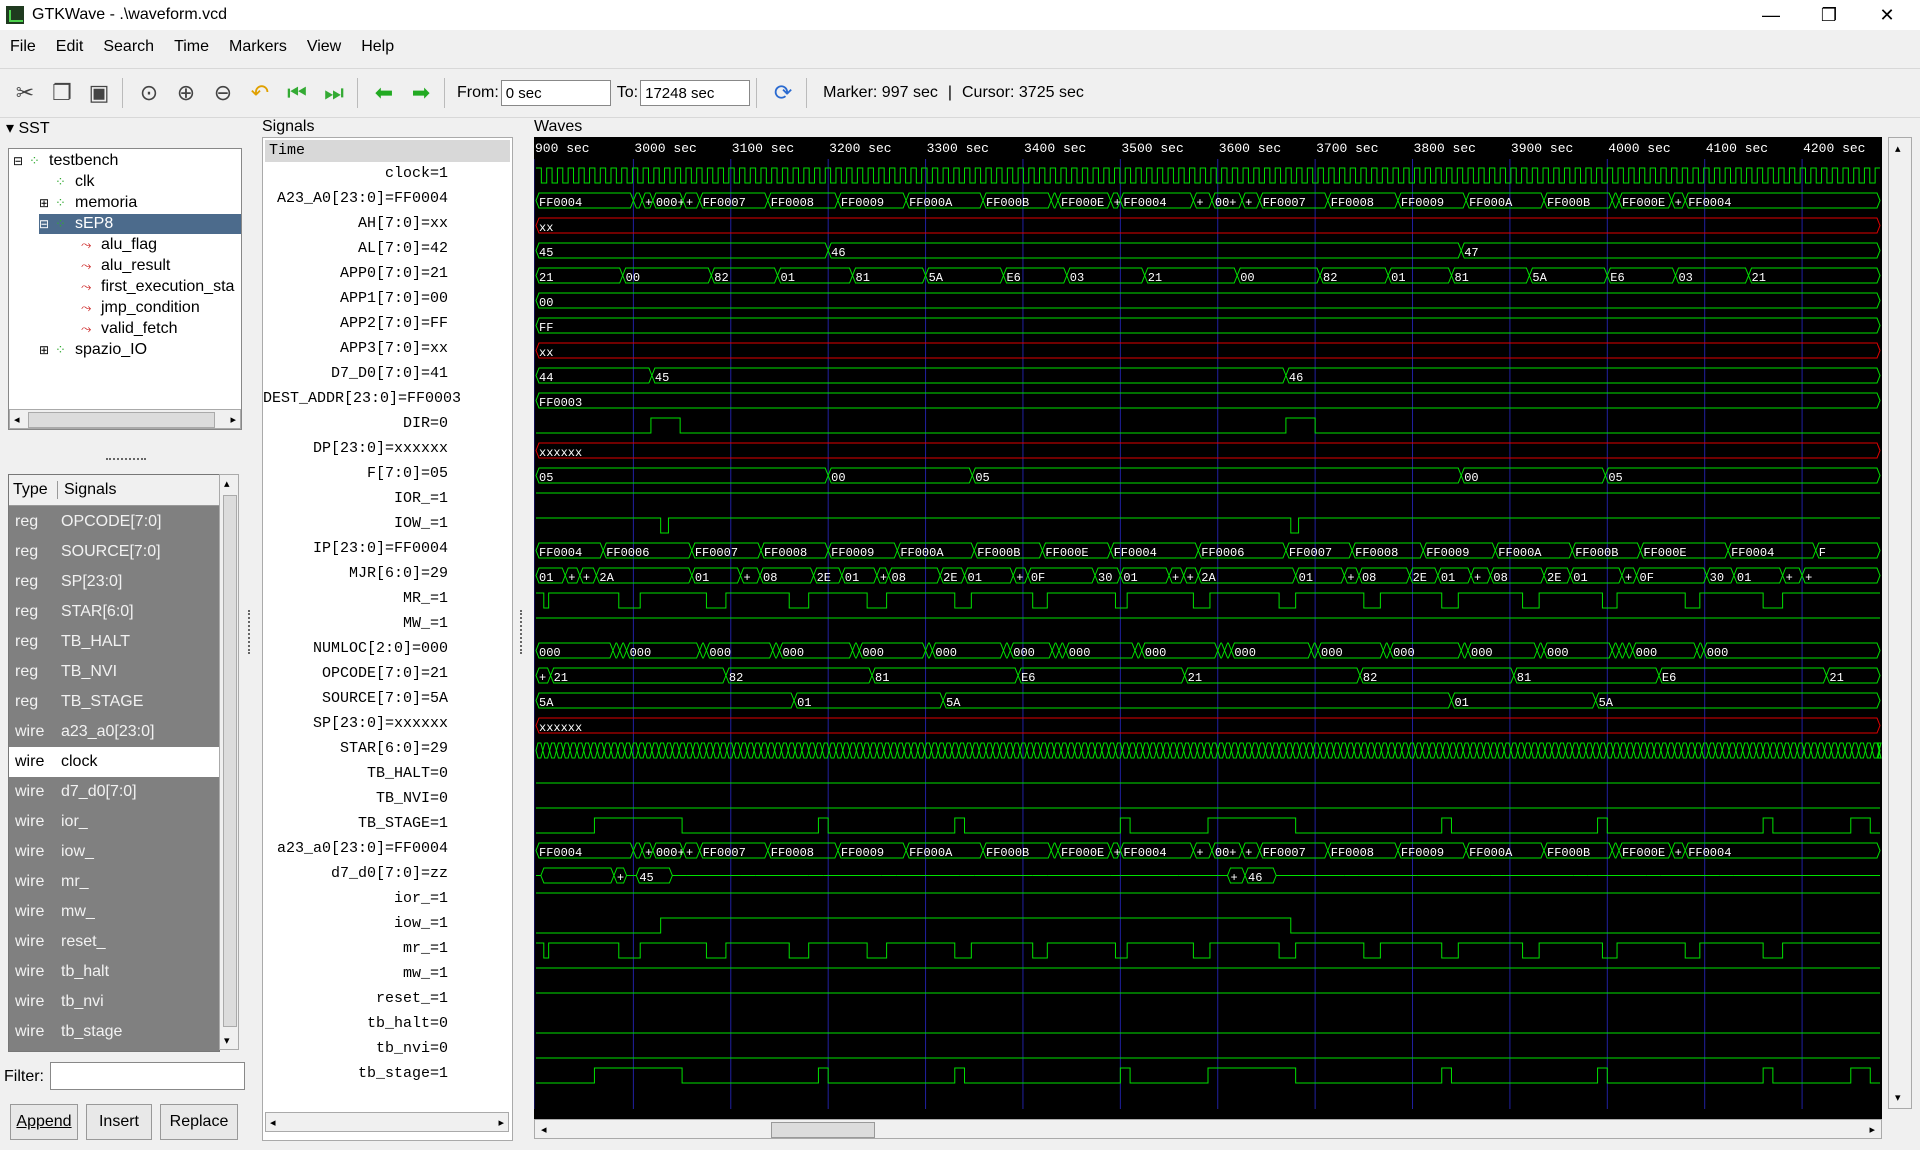 This screenshot has width=1920, height=1150. What do you see at coordinates (140, 203) in the screenshot?
I see `tree-item: ⊞ ⁘ memoria` at bounding box center [140, 203].